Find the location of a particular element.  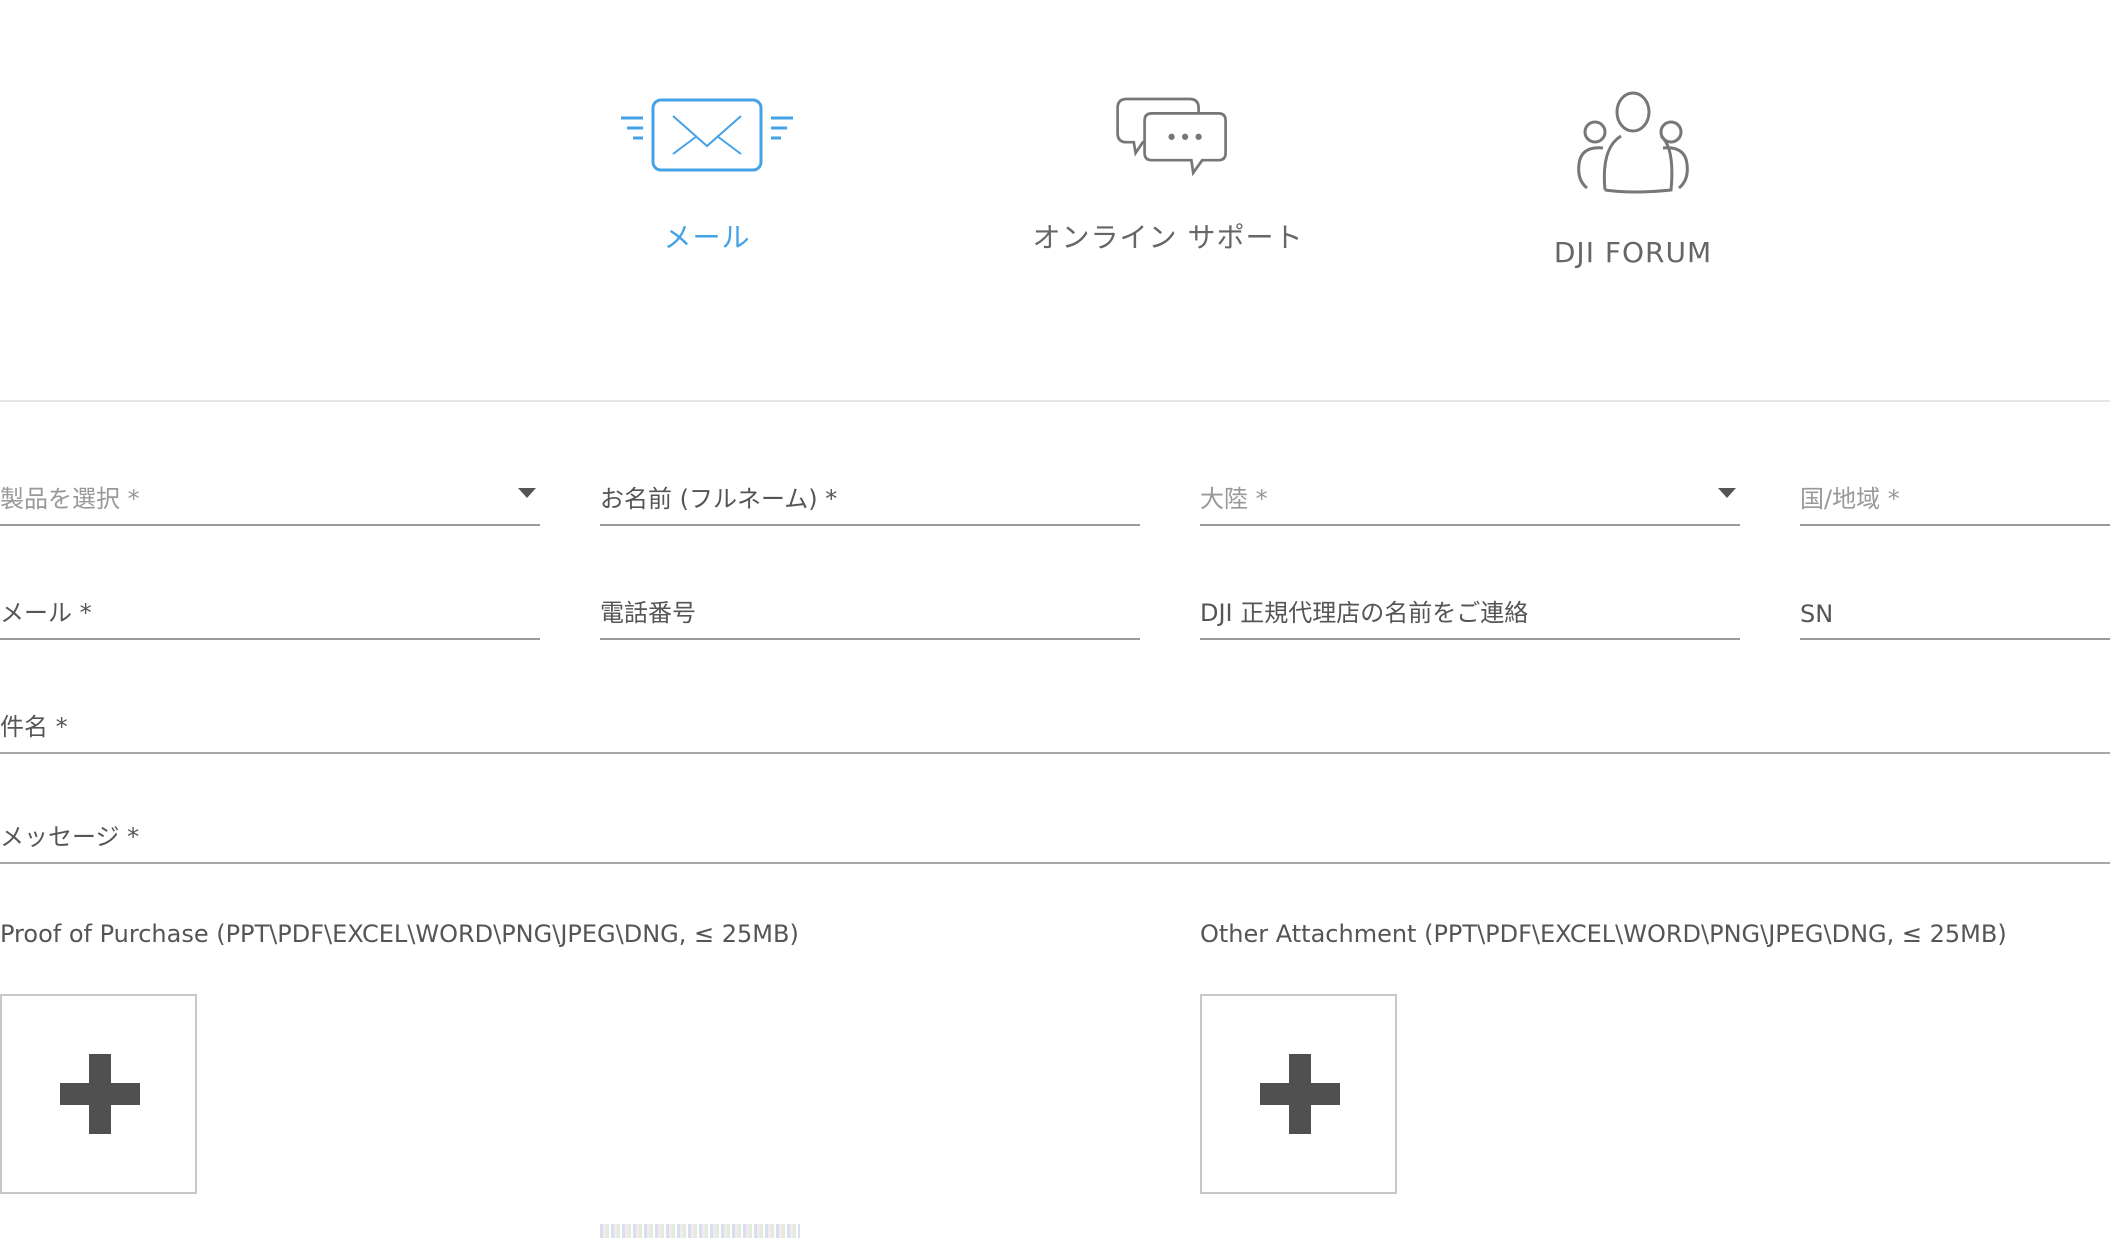

product-select: 製品を選択 * is located at coordinates (270, 493).